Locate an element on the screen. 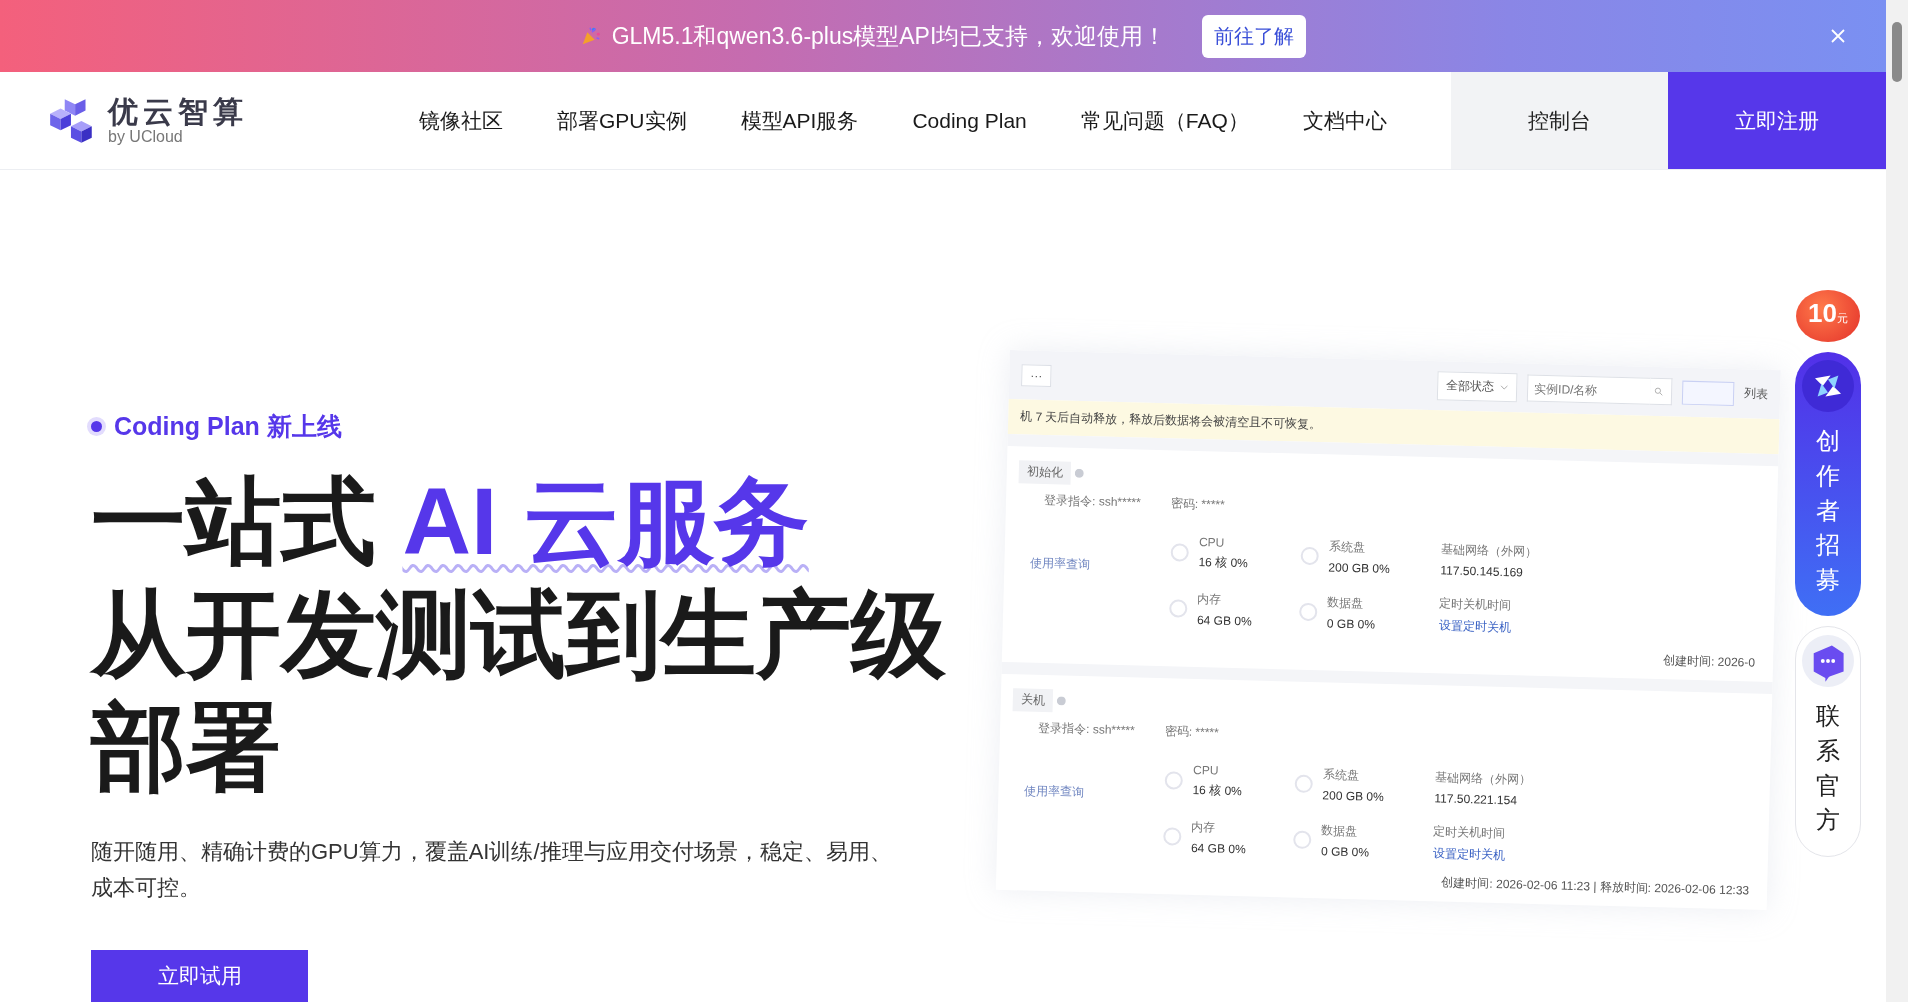 The width and height of the screenshot is (1908, 1002). instance-timestamps: 创建时间: 2026-0 is located at coordinates (1709, 661).